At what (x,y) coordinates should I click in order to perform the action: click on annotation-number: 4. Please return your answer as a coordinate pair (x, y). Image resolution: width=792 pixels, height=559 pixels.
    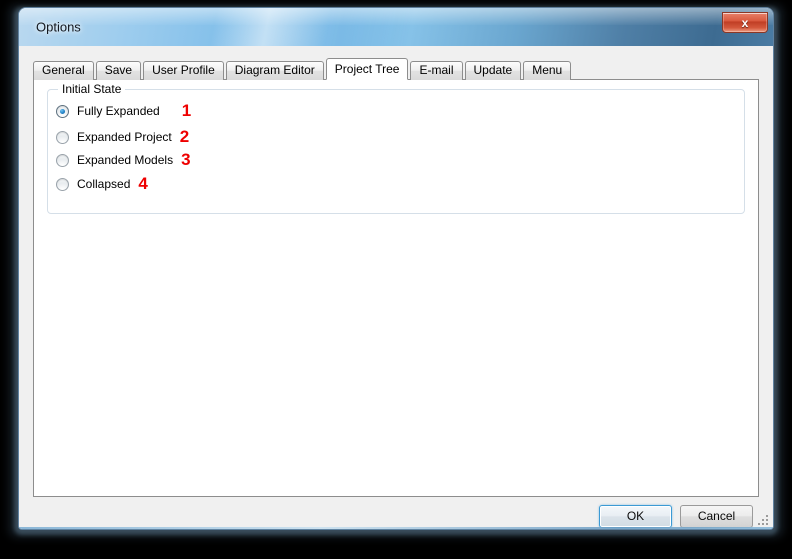
    Looking at the image, I should click on (143, 183).